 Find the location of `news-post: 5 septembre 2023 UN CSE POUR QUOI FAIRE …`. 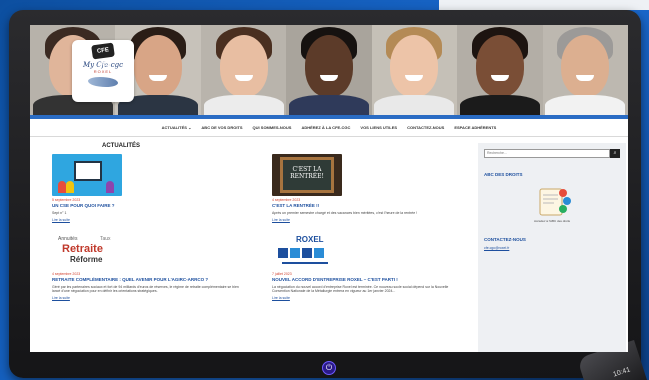

news-post: 5 septembre 2023 UN CSE POUR QUOI FAIRE … is located at coordinates (147, 188).